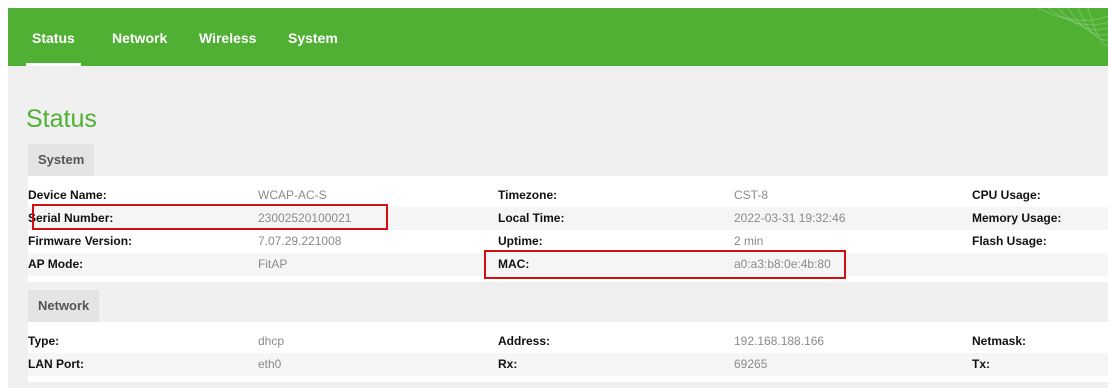 This screenshot has height=388, width=1108. Describe the element at coordinates (300, 241) in the screenshot. I see `firmware-version-value: 7.07.29.221008` at that location.